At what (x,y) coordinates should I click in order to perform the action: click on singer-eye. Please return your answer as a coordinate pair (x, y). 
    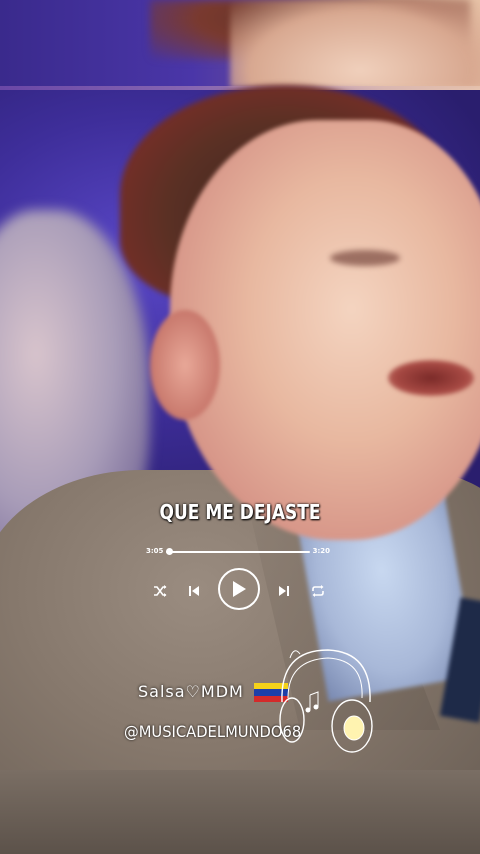
    Looking at the image, I should click on (365, 258).